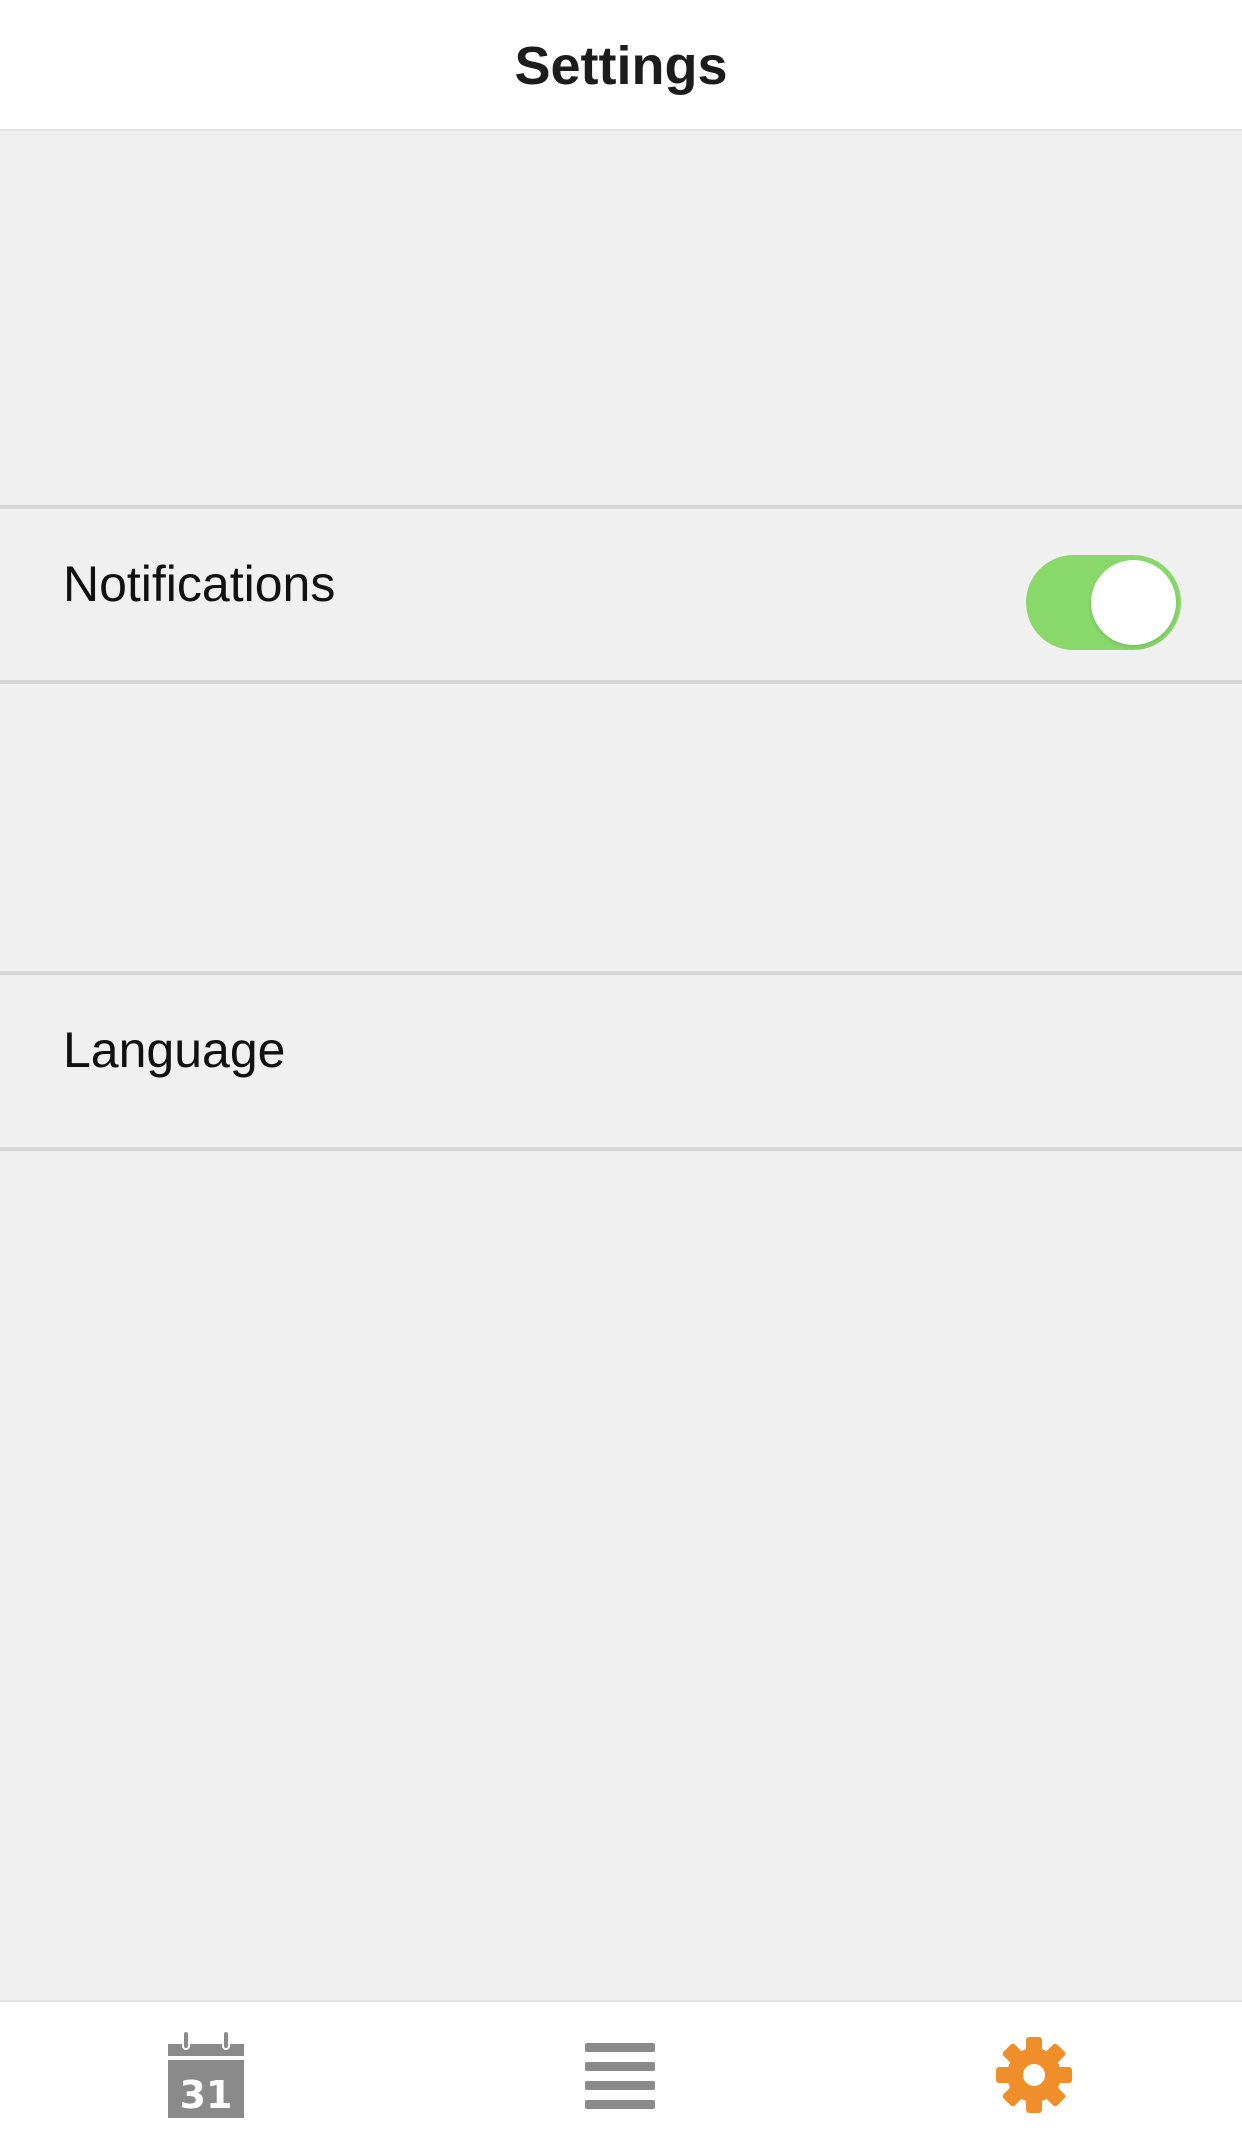 The width and height of the screenshot is (1242, 2148). What do you see at coordinates (621, 1061) in the screenshot?
I see `language-row: Language` at bounding box center [621, 1061].